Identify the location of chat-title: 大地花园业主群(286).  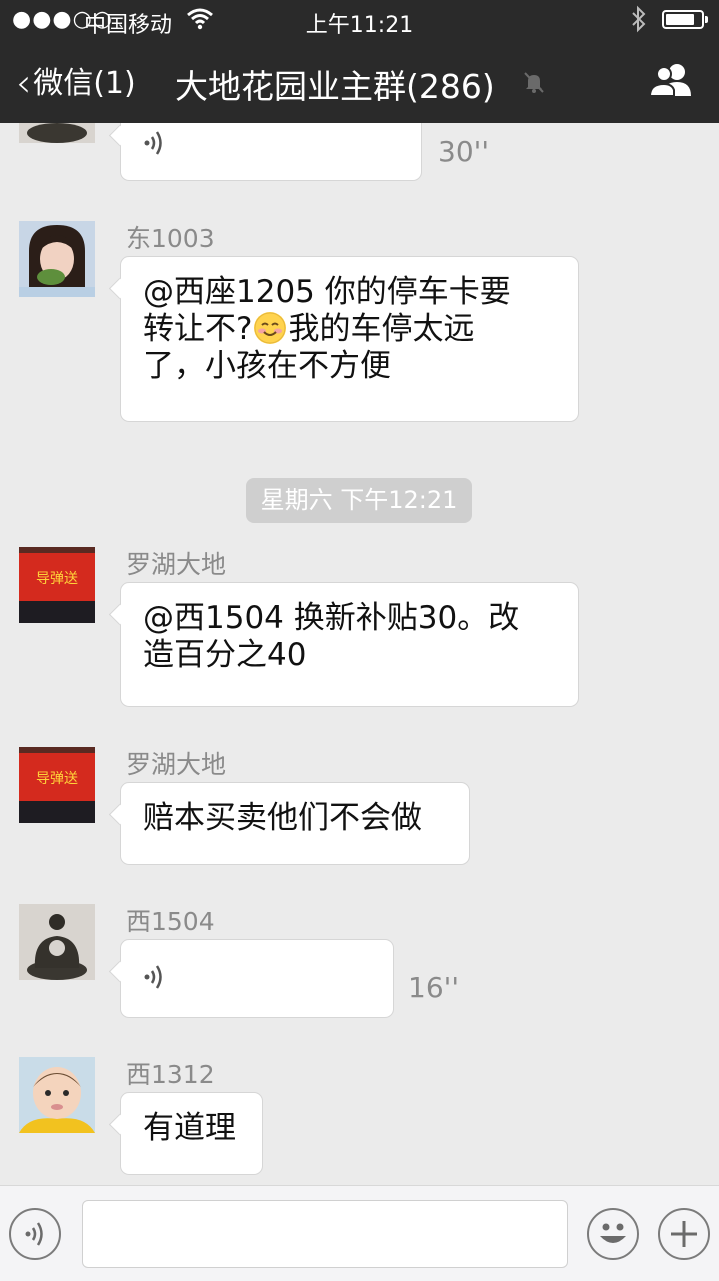
(335, 86).